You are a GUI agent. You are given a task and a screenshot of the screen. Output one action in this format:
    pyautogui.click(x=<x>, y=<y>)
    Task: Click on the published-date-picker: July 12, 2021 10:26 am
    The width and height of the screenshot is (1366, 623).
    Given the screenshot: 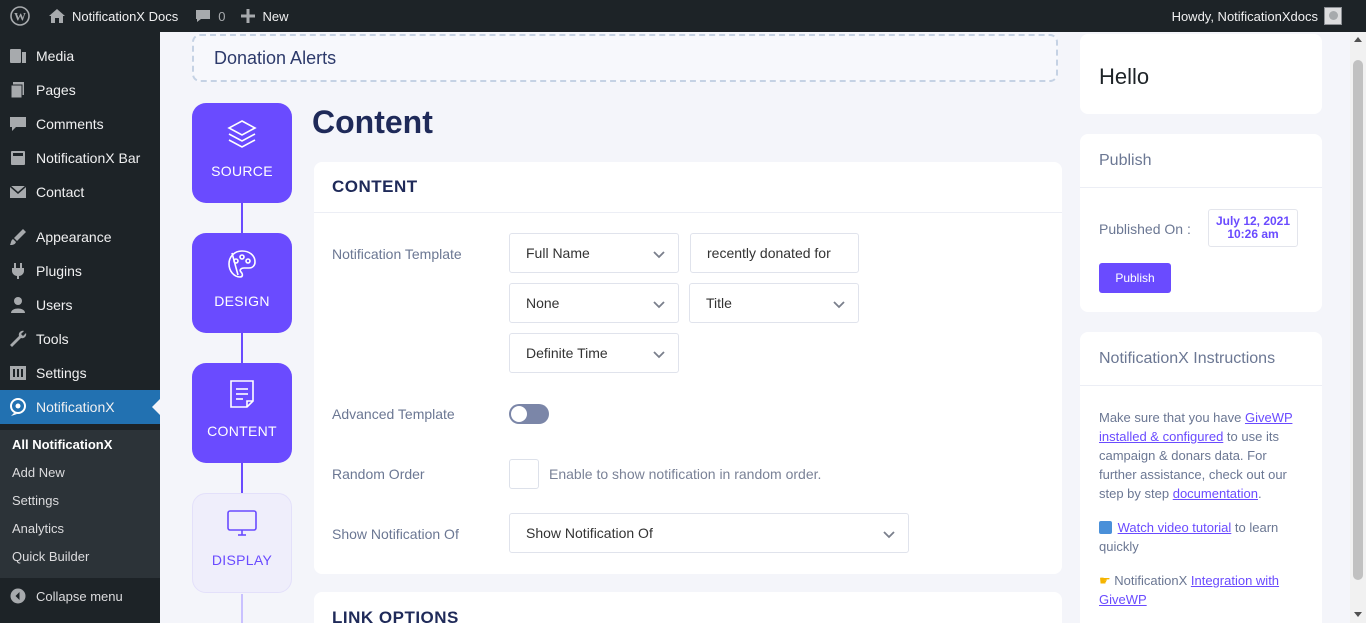 What is the action you would take?
    pyautogui.click(x=1253, y=228)
    